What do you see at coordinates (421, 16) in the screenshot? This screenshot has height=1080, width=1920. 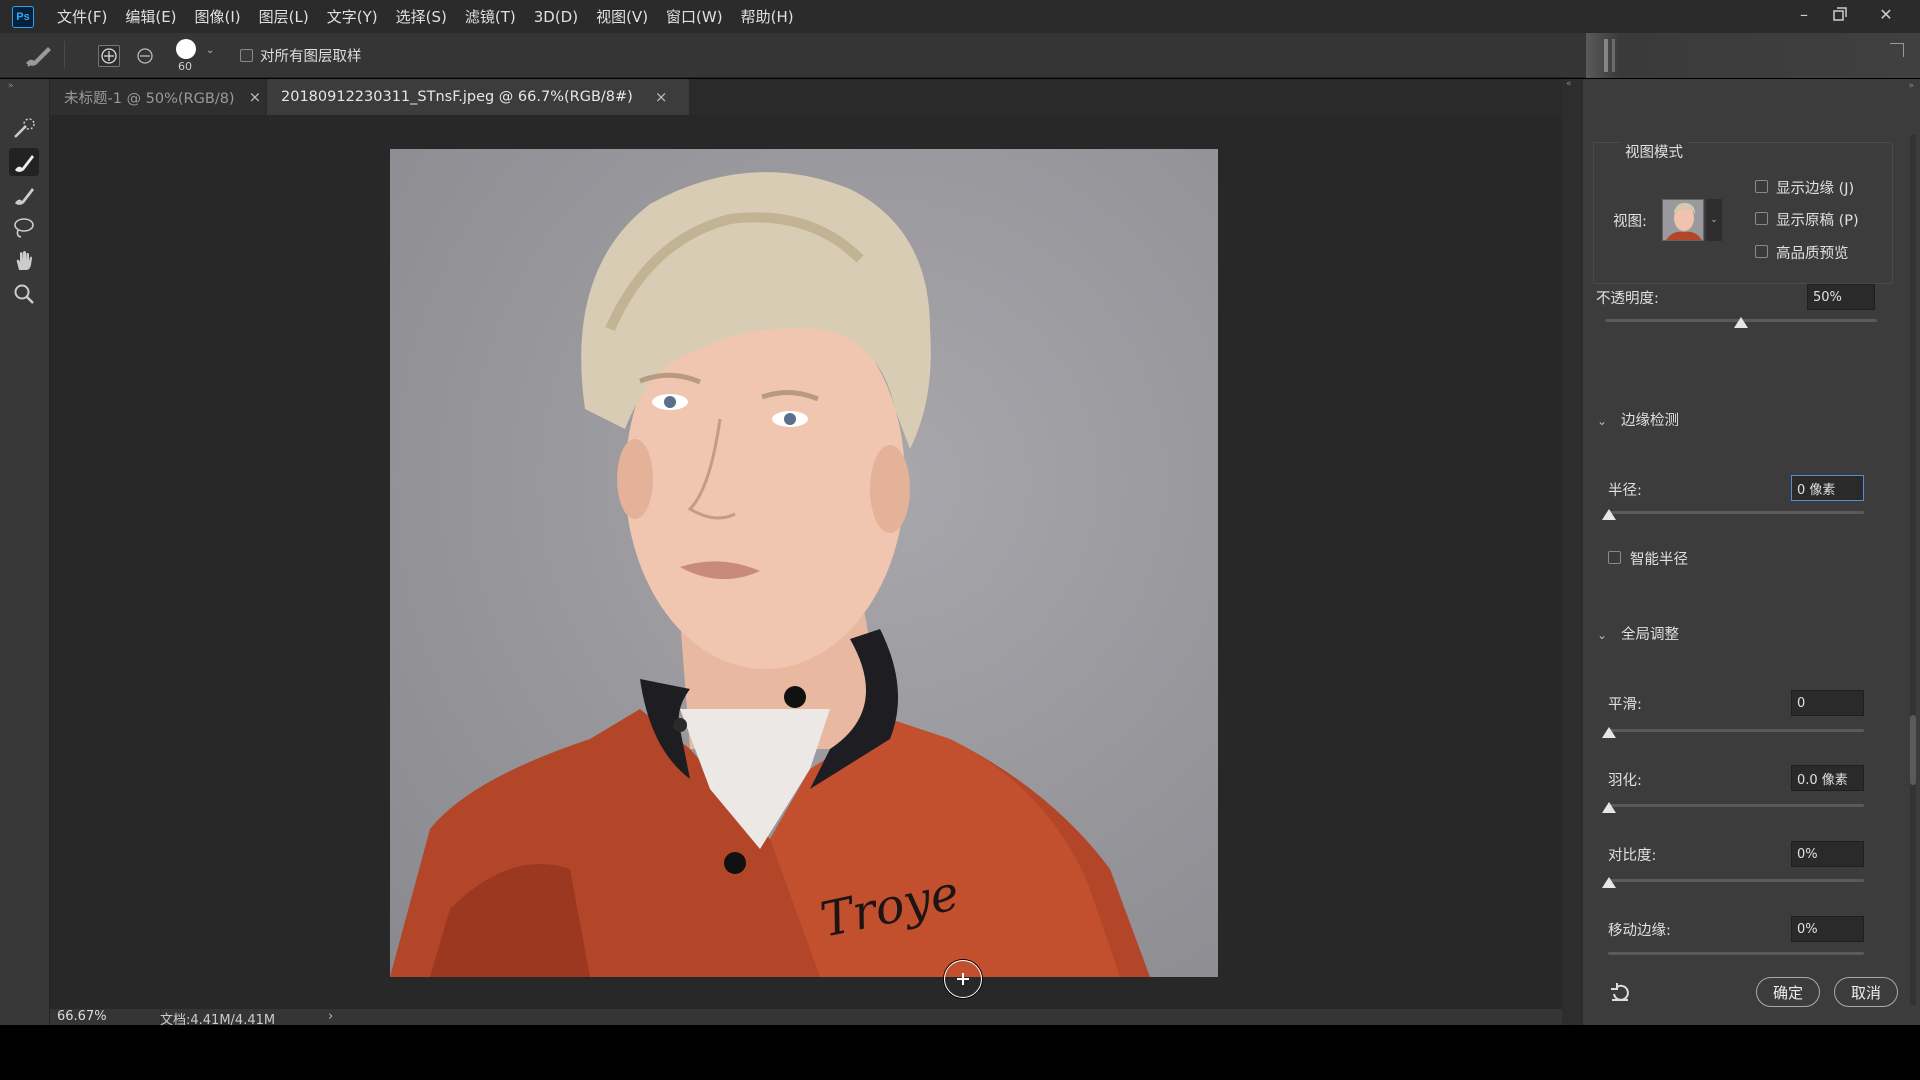 I see `menu-select: 选择(S)` at bounding box center [421, 16].